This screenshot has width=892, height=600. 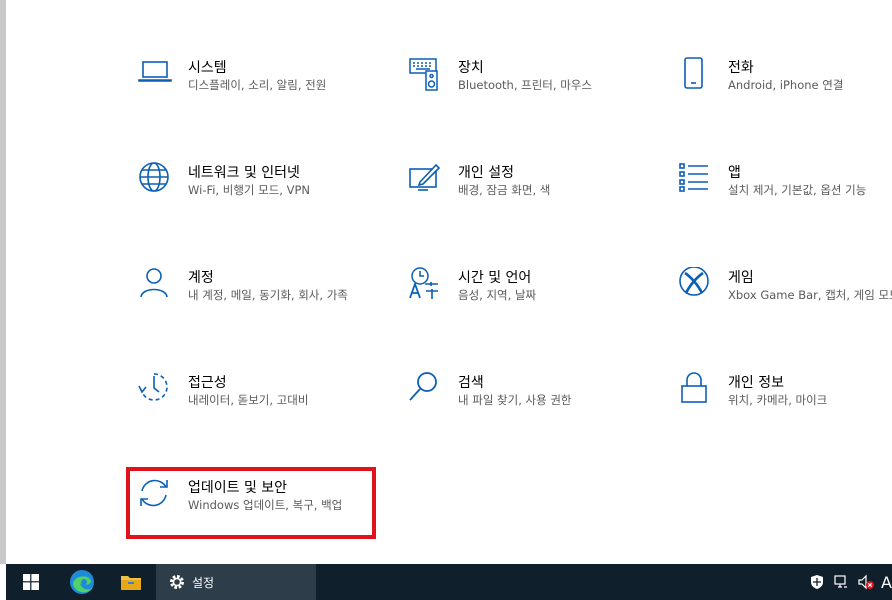 What do you see at coordinates (696, 285) in the screenshot?
I see `xbox-icon` at bounding box center [696, 285].